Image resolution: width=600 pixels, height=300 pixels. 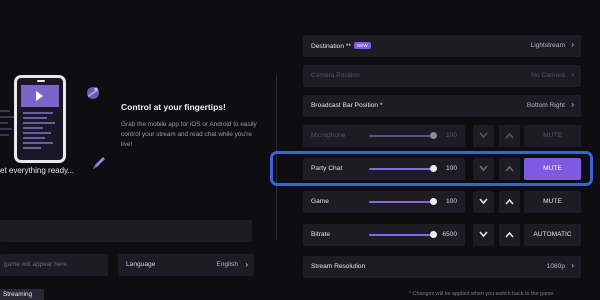 I want to click on phone-icon, so click(x=40, y=119).